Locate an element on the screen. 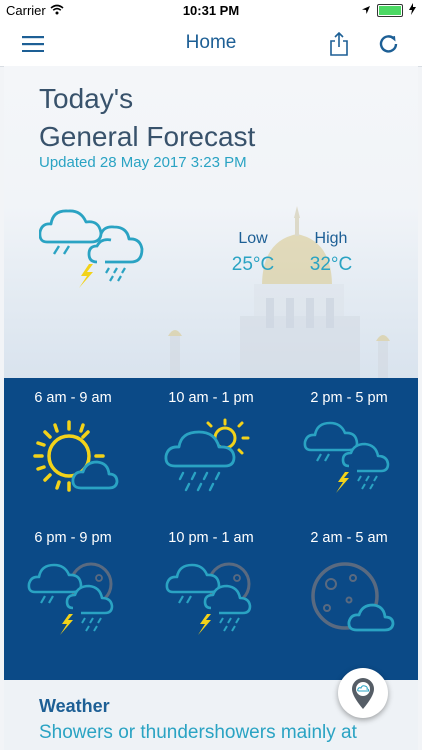 Image resolution: width=422 pixels, height=750 pixels. location-arrow-icon is located at coordinates (366, 10).